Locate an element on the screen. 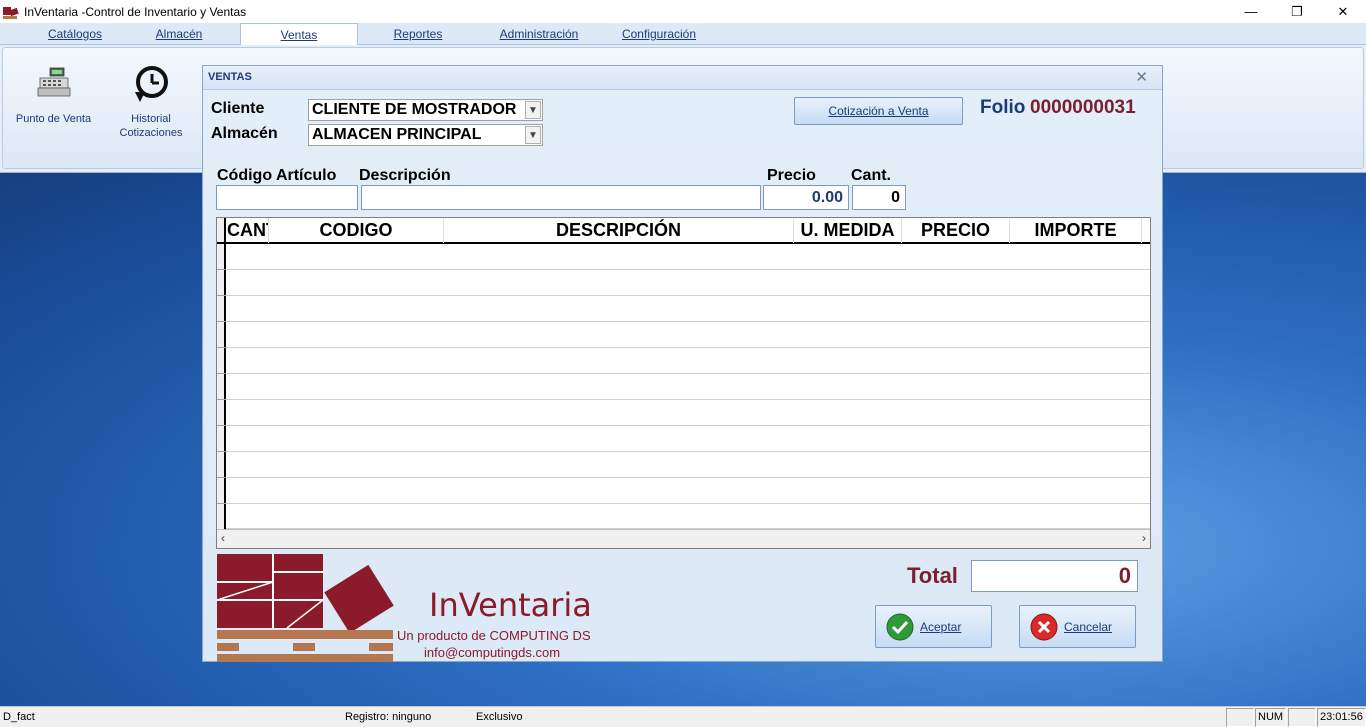 The image size is (1366, 727). close-window-button: ✕ is located at coordinates (1343, 11).